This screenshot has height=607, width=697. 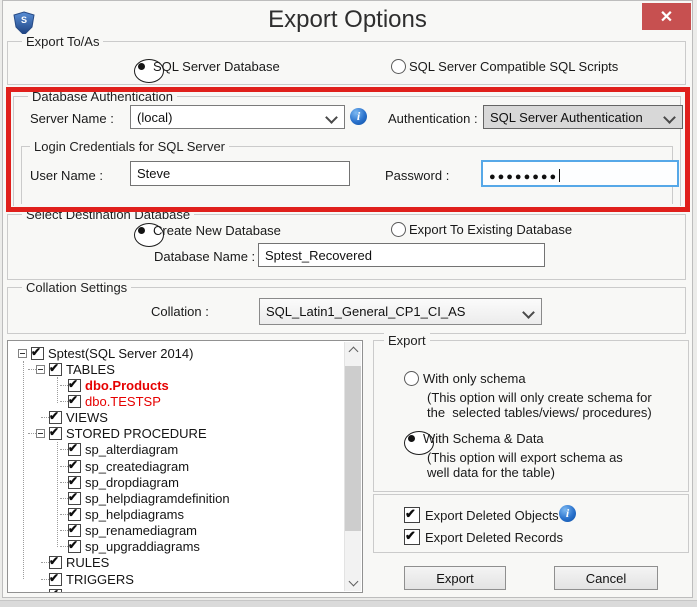 I want to click on tree-item-label: sp_alterdiagram, so click(x=131, y=449).